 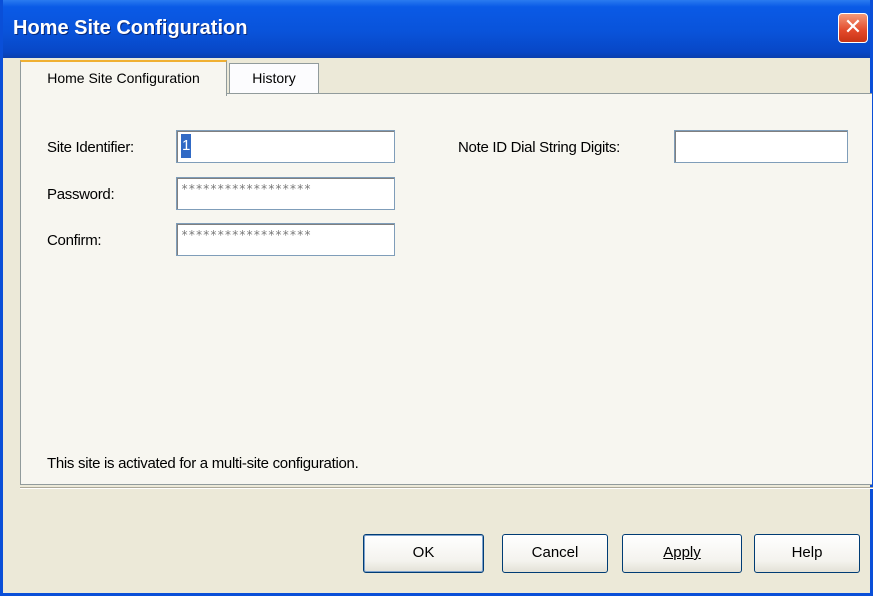 I want to click on apply-button: Apply, so click(x=682, y=553).